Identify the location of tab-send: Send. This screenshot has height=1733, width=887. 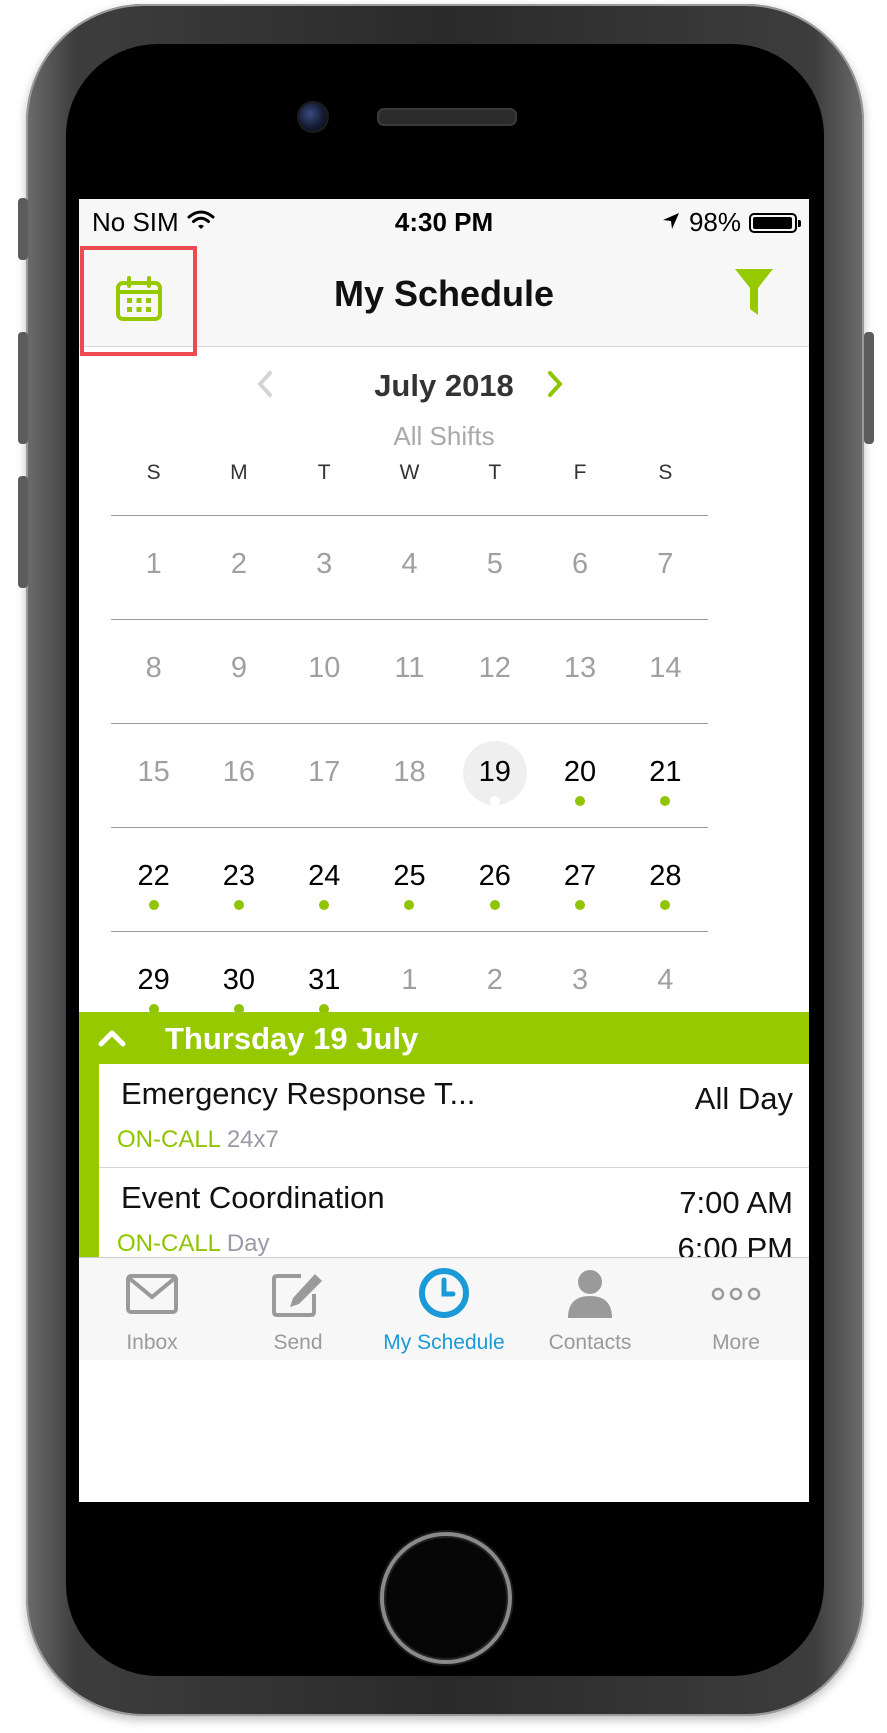
(298, 1309).